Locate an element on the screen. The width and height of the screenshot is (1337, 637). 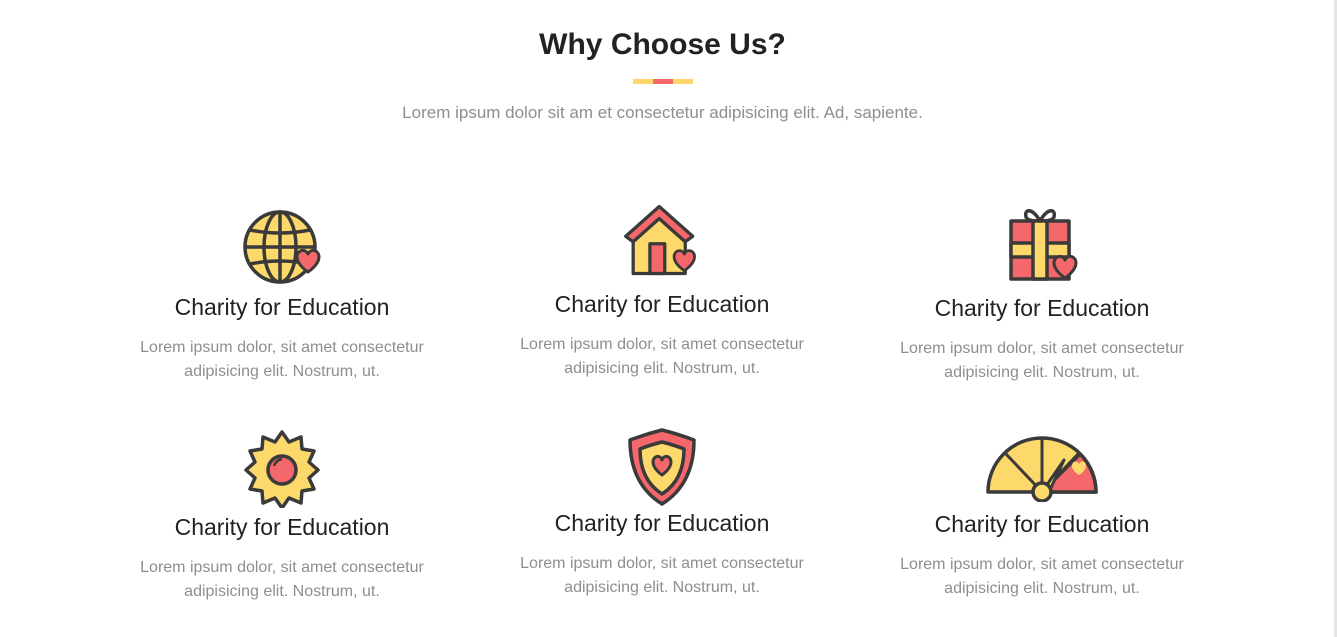
globe-heart-icon is located at coordinates (282, 245).